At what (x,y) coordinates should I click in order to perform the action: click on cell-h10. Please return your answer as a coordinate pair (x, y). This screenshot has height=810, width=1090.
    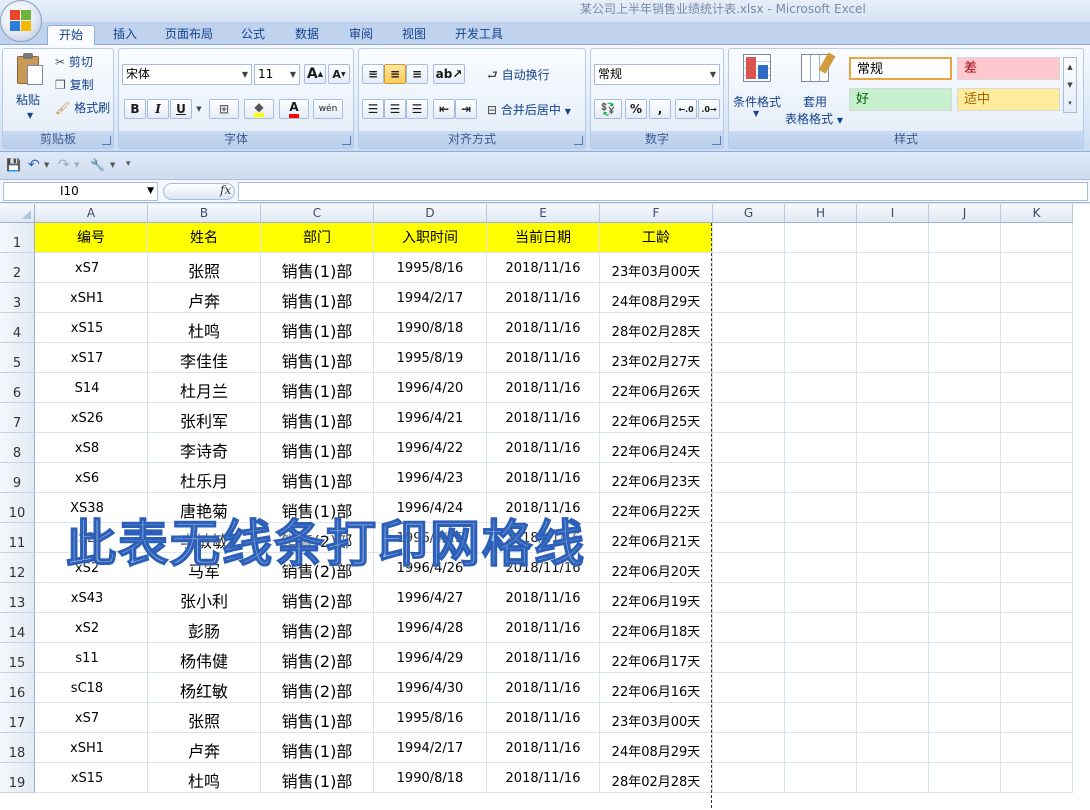
    Looking at the image, I should click on (821, 508).